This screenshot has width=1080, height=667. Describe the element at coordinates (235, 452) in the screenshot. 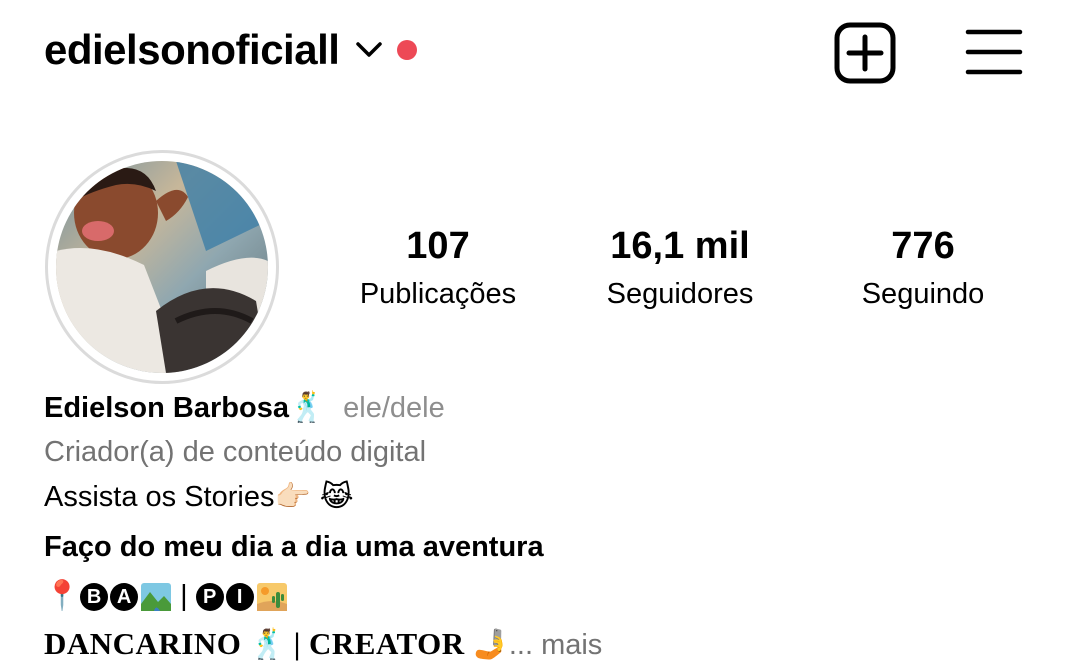

I see `category-label: Criador(a) de conteúdo digital` at that location.